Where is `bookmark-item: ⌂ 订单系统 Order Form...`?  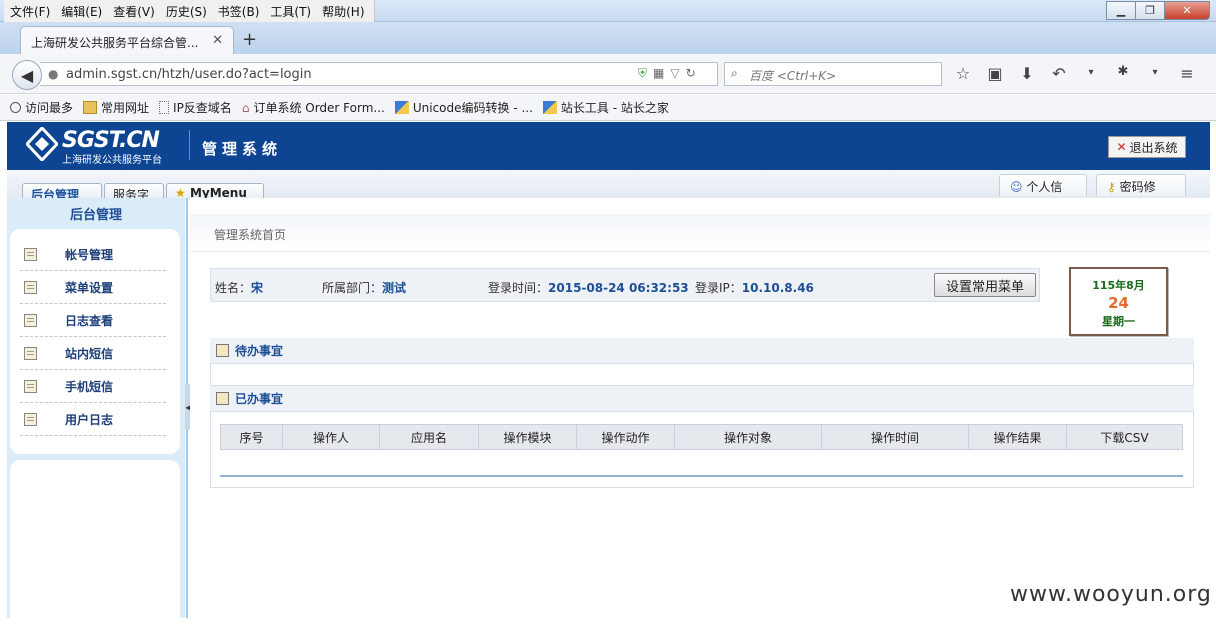
bookmark-item: ⌂ 订单系统 Order Form... is located at coordinates (313, 107).